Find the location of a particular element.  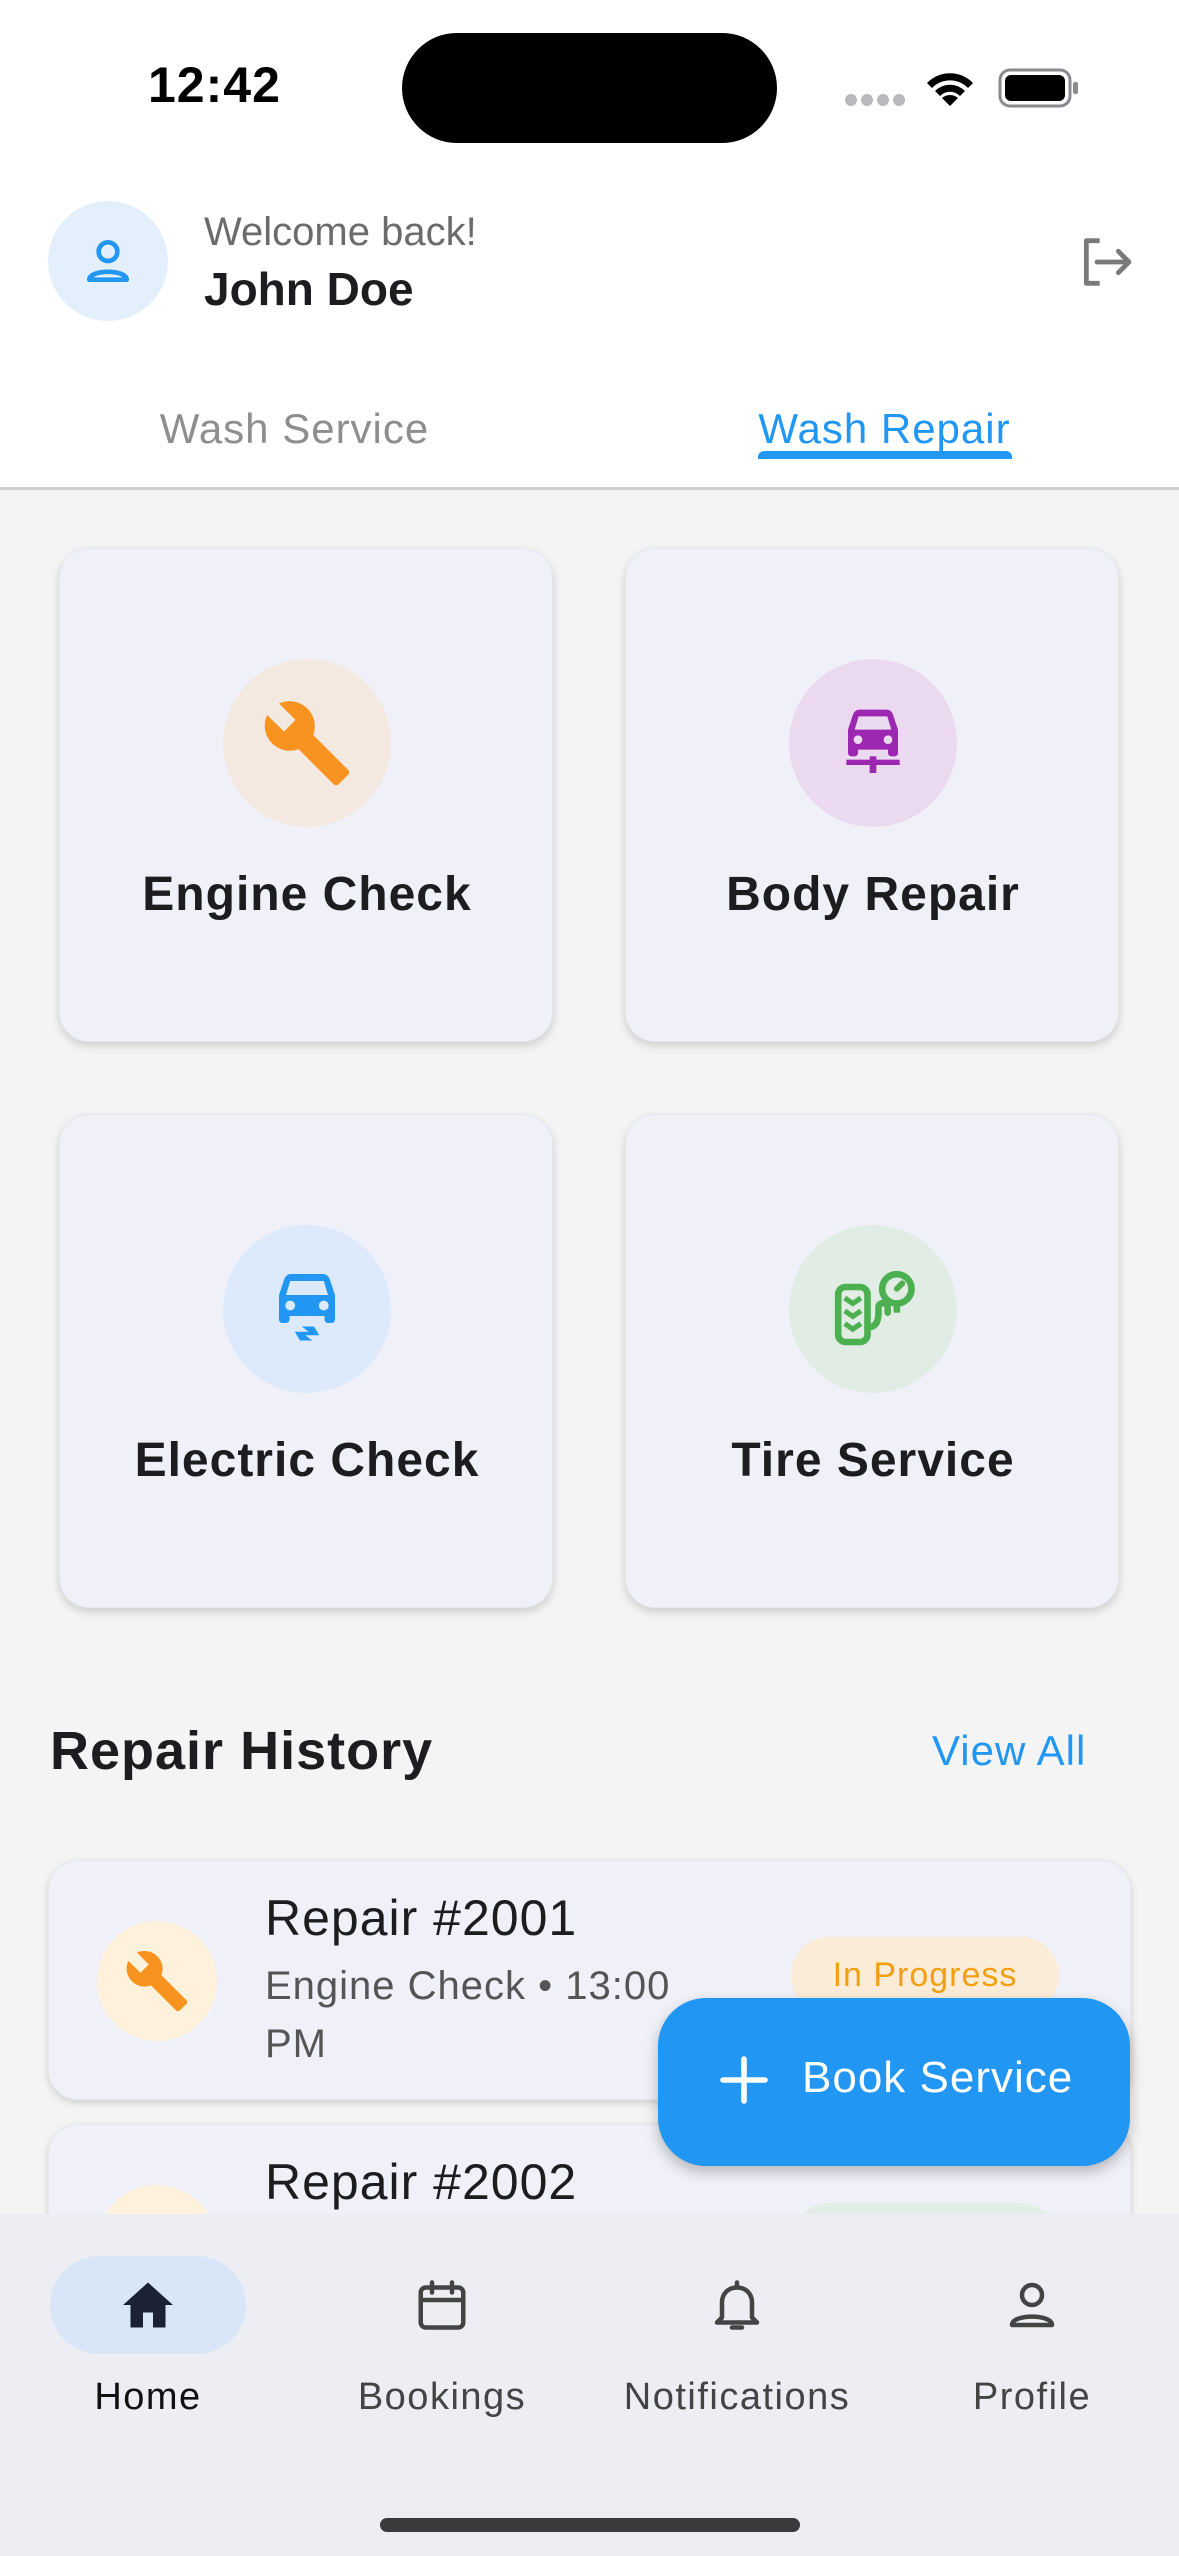

bell-icon is located at coordinates (737, 2305).